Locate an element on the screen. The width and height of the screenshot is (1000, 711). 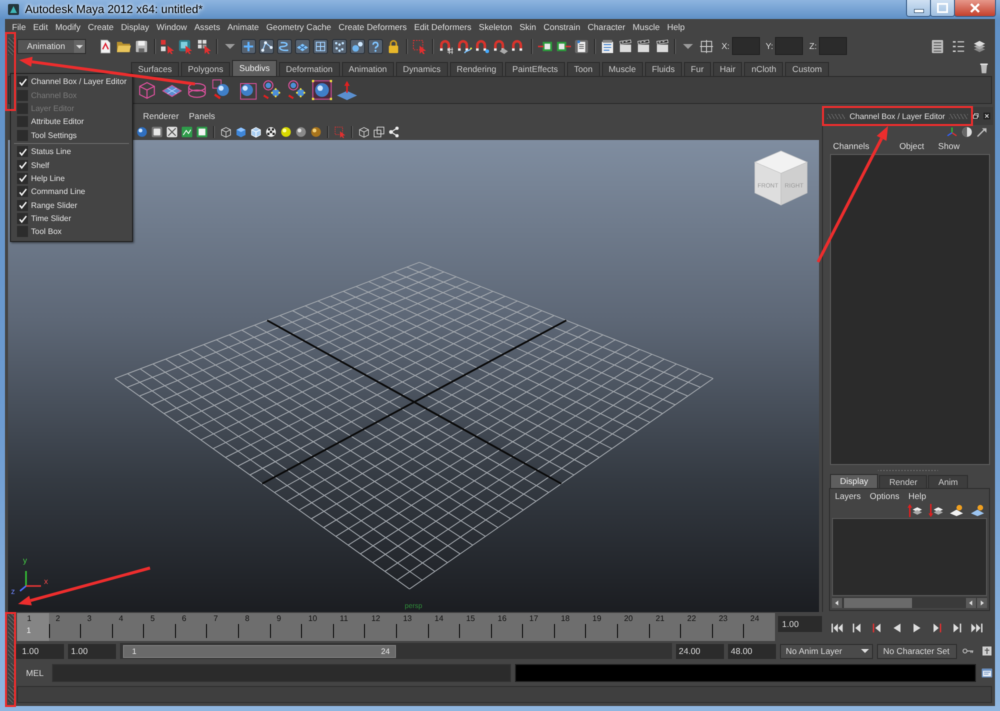
frame-cell: 3 is located at coordinates (96, 627).